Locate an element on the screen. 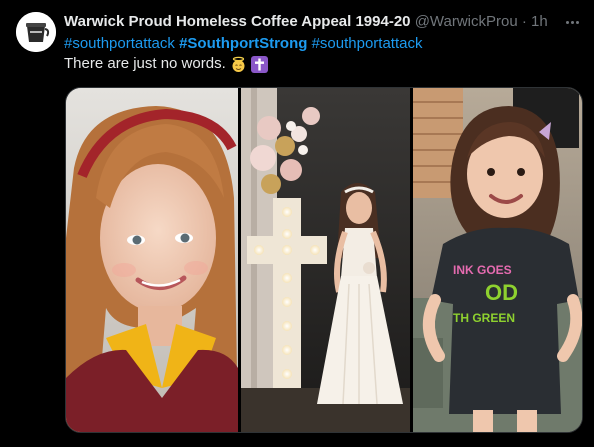  hashtag-link: #SouthportStrong is located at coordinates (243, 43).